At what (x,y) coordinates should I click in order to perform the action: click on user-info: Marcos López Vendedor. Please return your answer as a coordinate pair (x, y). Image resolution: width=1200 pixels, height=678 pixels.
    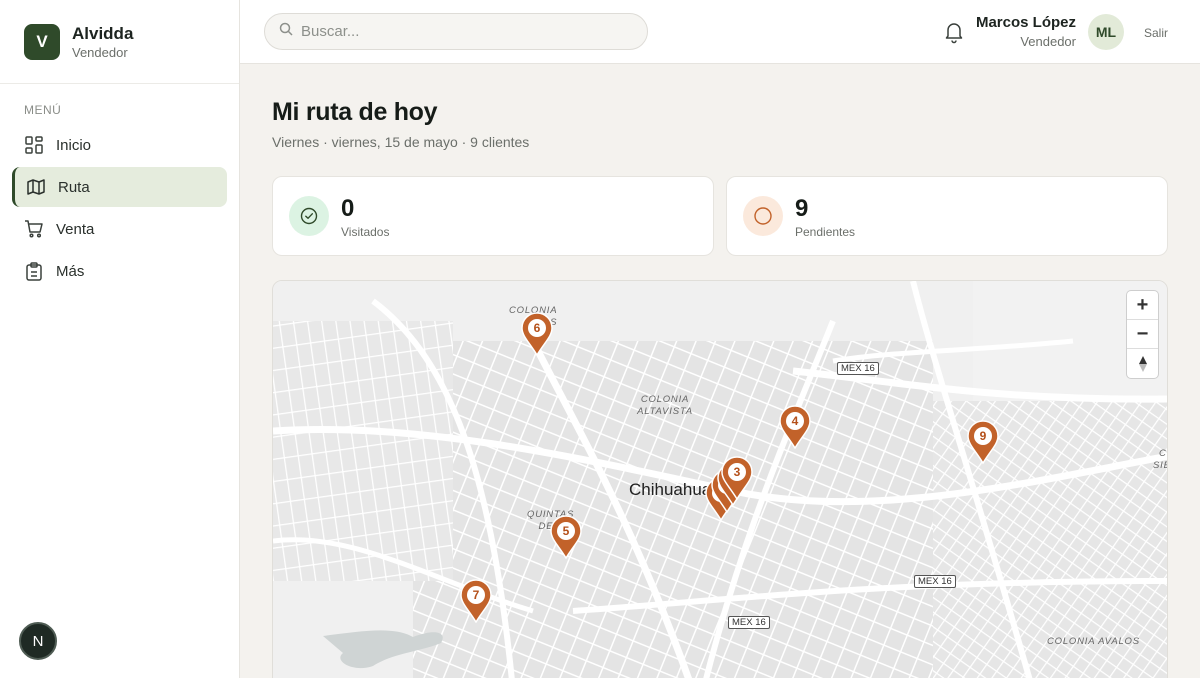
    Looking at the image, I should click on (1026, 31).